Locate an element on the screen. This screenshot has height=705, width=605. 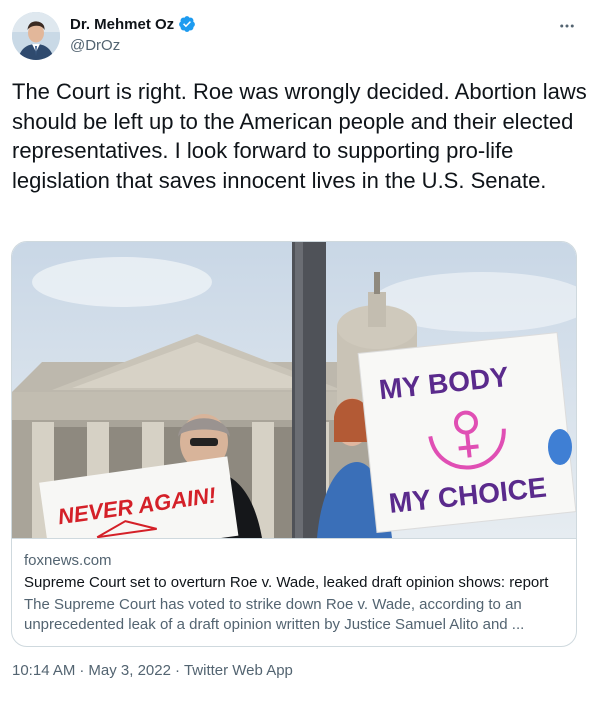
tweet-source-app: Twitter Web App is located at coordinates (238, 670).